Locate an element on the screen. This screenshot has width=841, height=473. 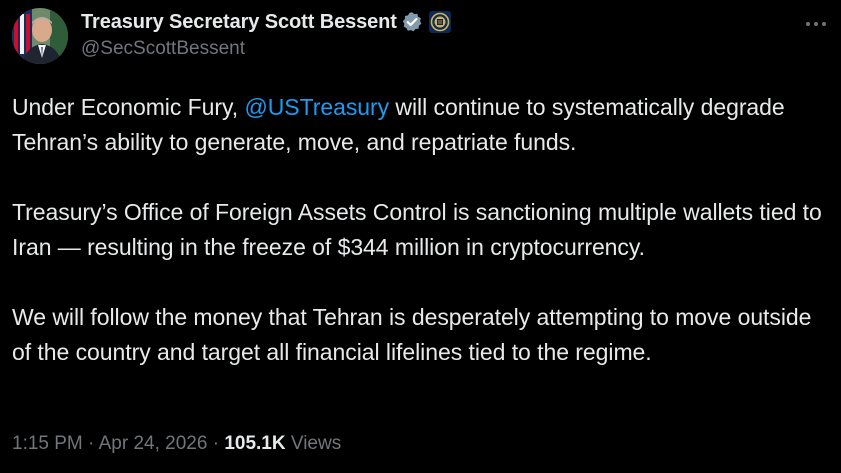
author-display-name: Treasury Secretary Scott Bessent is located at coordinates (239, 22).